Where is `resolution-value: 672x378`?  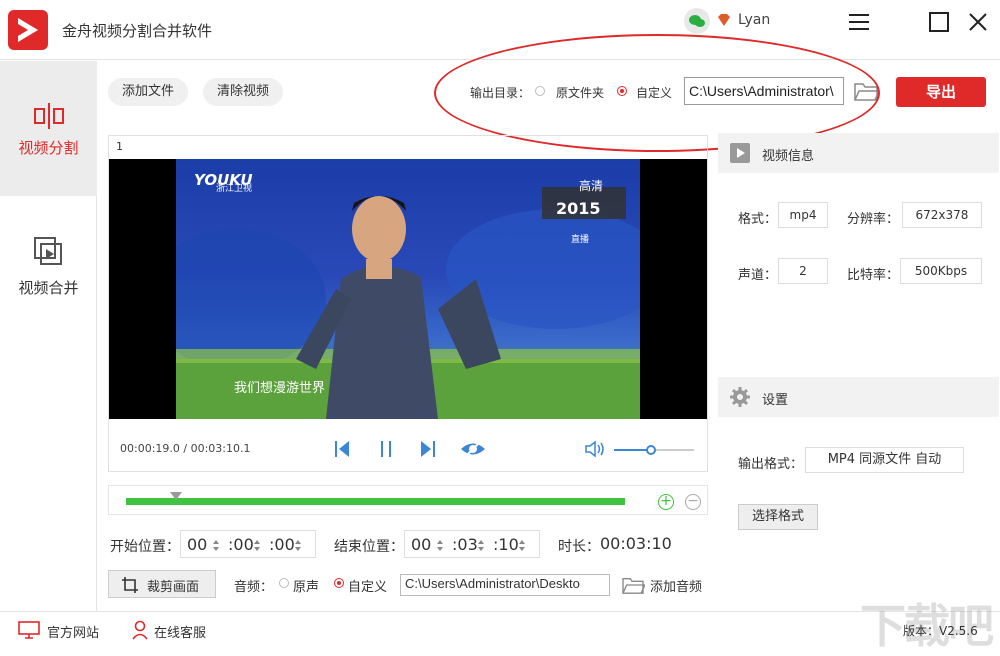 resolution-value: 672x378 is located at coordinates (942, 215).